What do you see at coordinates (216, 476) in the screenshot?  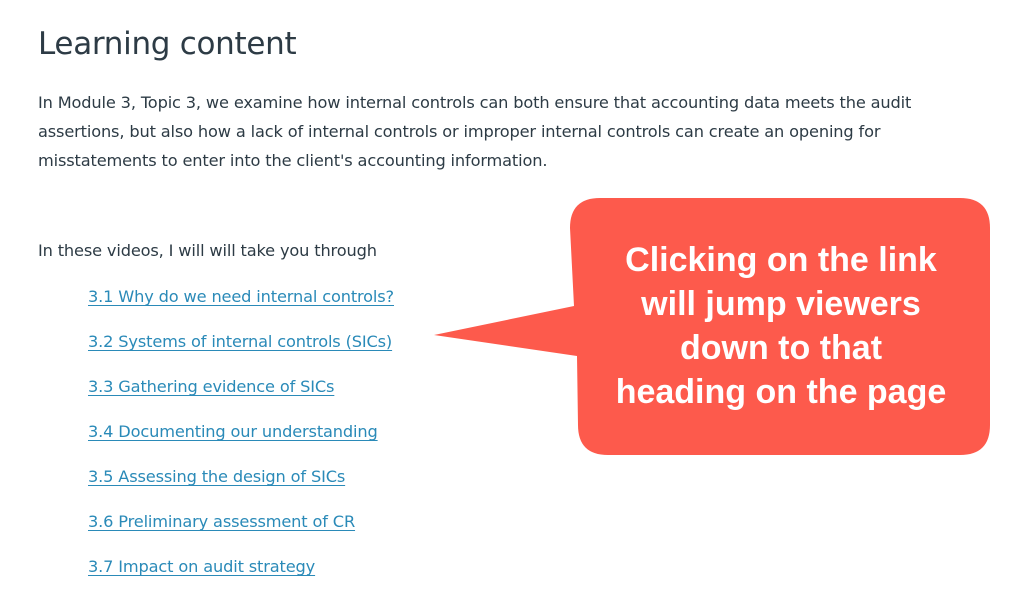 I see `toc-link-3-5: 3.5 Assessing the design of SICs` at bounding box center [216, 476].